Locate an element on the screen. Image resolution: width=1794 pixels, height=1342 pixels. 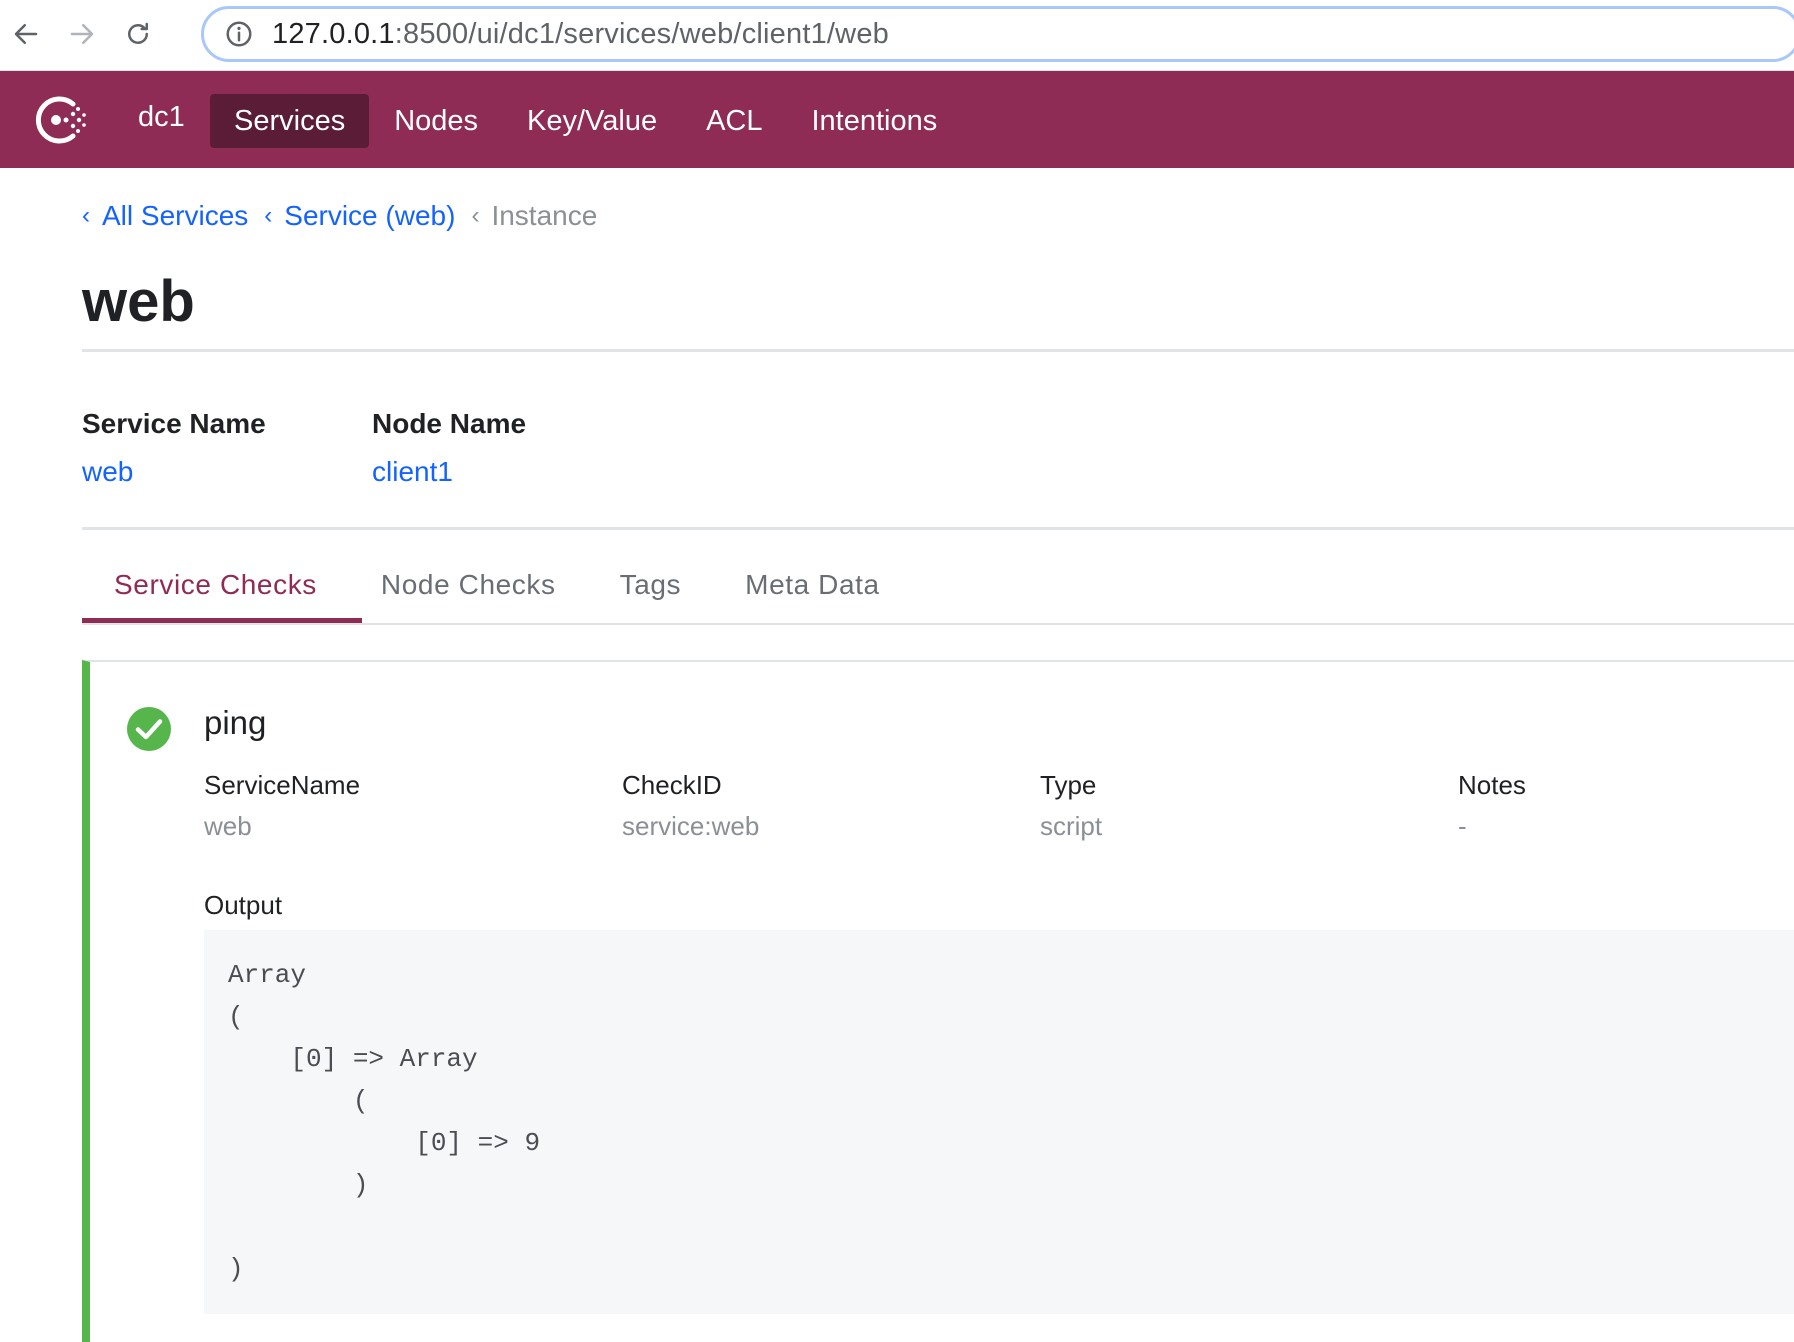
breadcrumb-instance-label: Instance is located at coordinates (544, 215).